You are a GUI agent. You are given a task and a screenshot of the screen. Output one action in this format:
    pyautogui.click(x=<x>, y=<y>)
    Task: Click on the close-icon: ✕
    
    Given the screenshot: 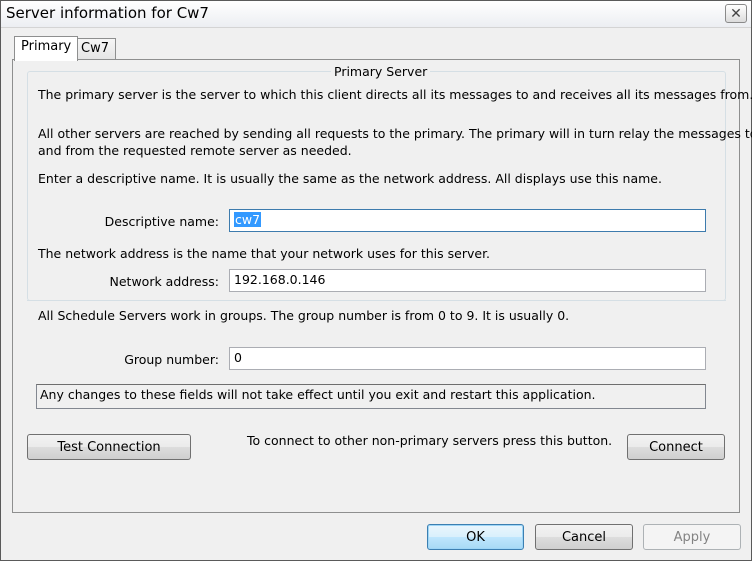 What is the action you would take?
    pyautogui.click(x=736, y=13)
    